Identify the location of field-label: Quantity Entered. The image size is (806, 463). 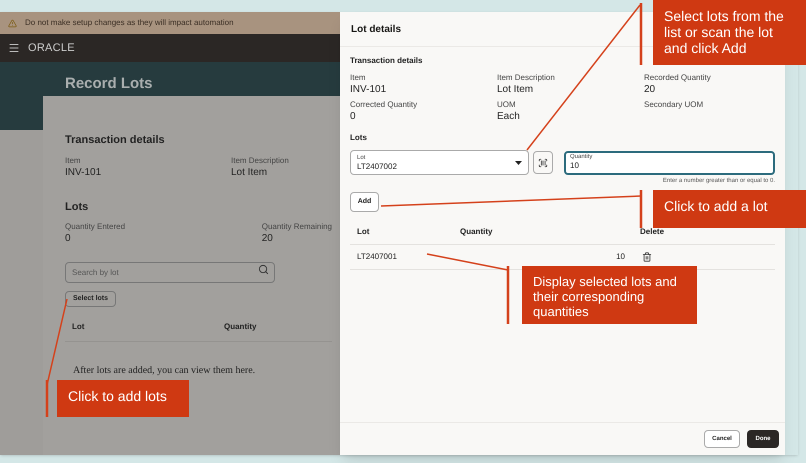
(95, 226).